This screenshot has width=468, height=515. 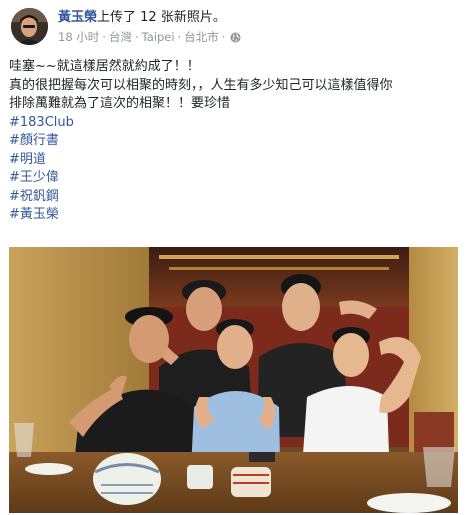 I want to click on location-country: 台灣, so click(x=120, y=37).